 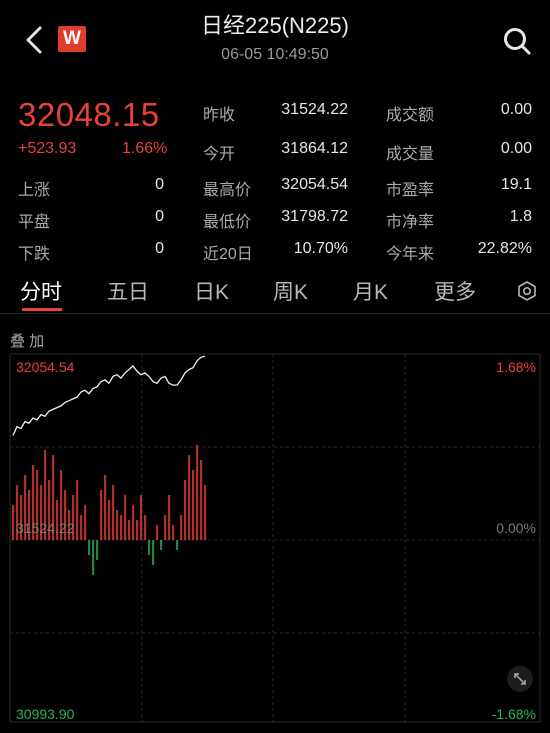 What do you see at coordinates (275, 43) in the screenshot?
I see `header-bar: W 日经225(N225) 06-05 10:49:50` at bounding box center [275, 43].